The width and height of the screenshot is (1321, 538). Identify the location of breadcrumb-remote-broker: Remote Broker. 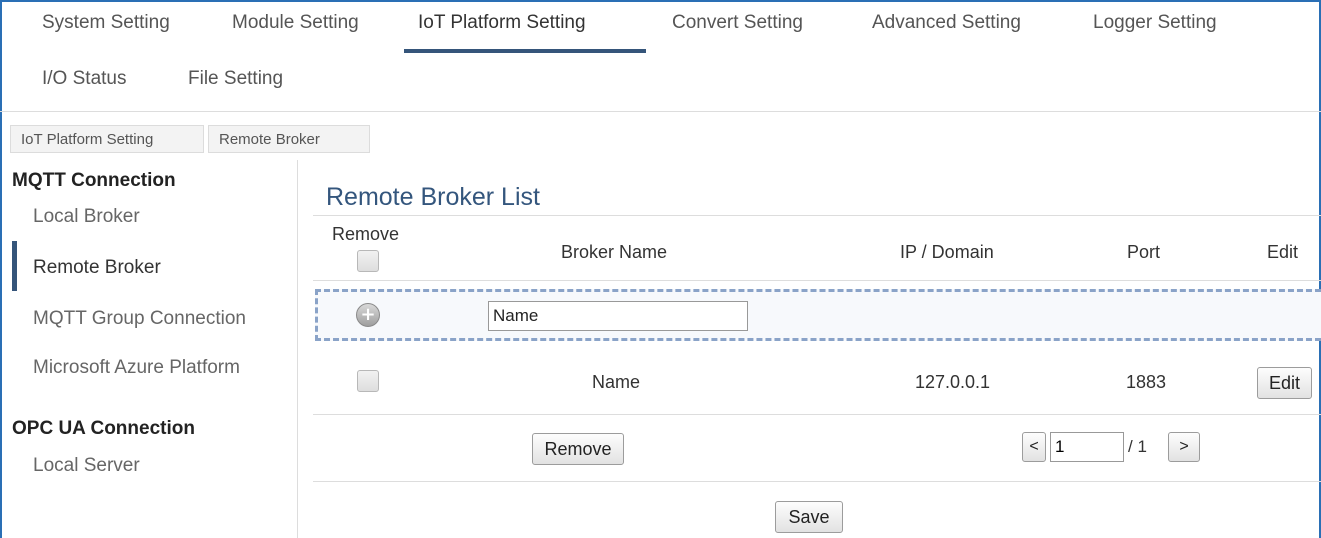
(289, 139).